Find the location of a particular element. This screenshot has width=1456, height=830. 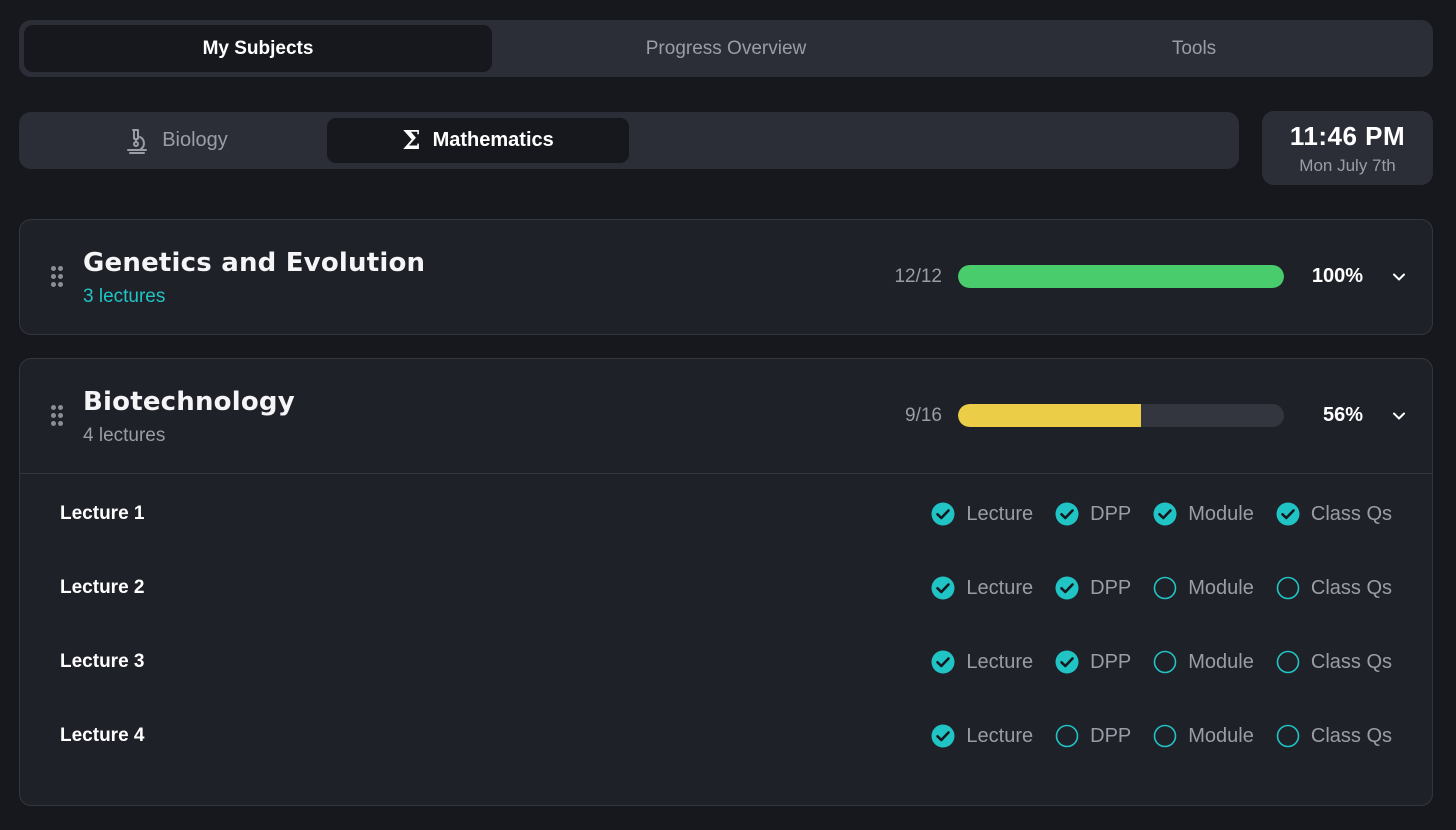

subject-tab-label: Mathematics is located at coordinates (493, 140).